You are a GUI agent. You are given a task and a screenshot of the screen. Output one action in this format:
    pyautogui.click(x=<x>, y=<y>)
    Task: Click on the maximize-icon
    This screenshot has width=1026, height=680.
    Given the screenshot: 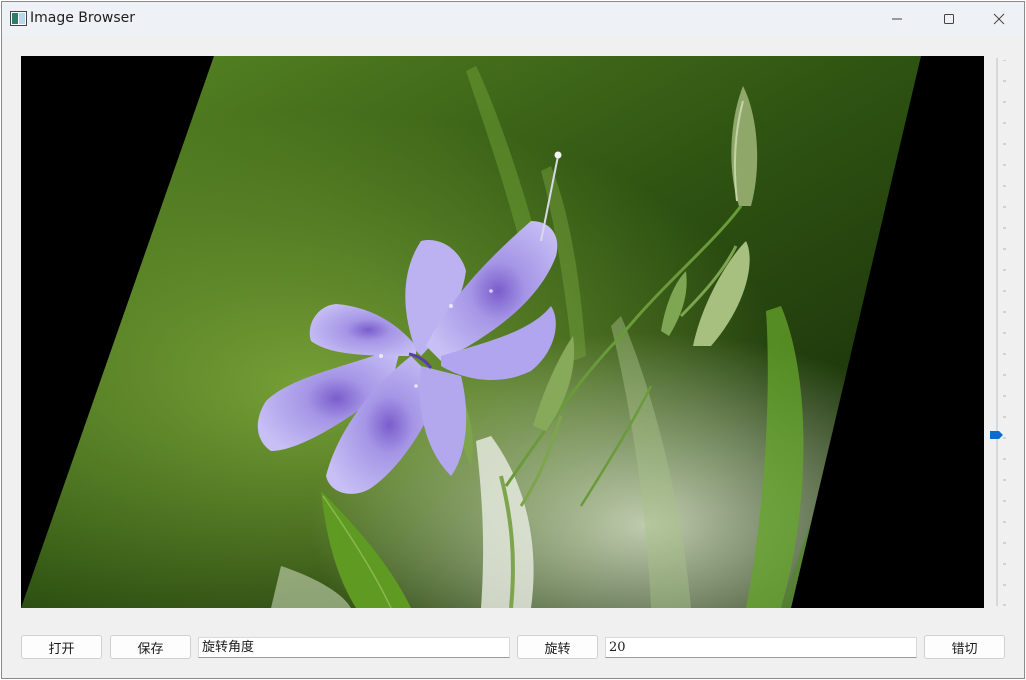 What is the action you would take?
    pyautogui.click(x=949, y=18)
    